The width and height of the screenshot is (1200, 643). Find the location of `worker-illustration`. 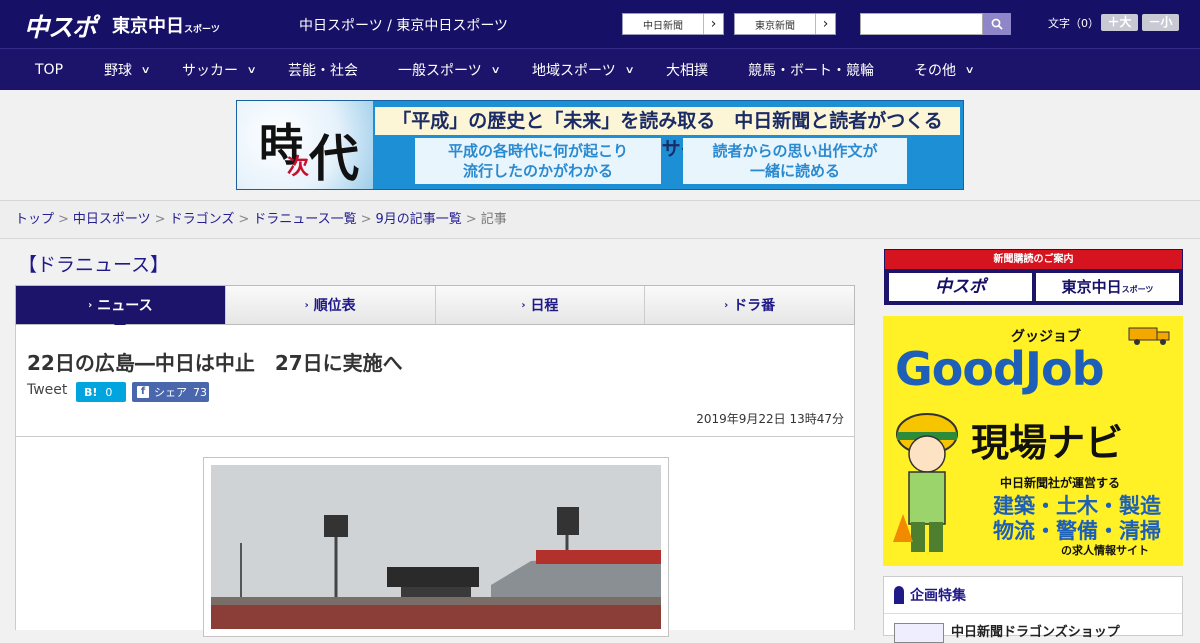

worker-illustration is located at coordinates (925, 482).